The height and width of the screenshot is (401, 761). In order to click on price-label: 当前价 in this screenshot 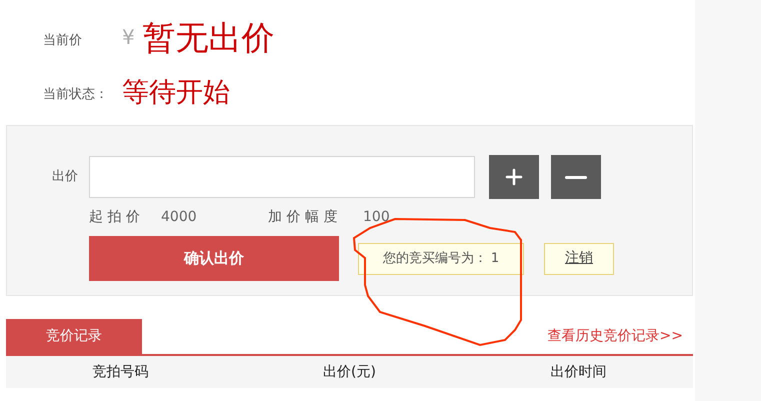, I will do `click(63, 41)`.